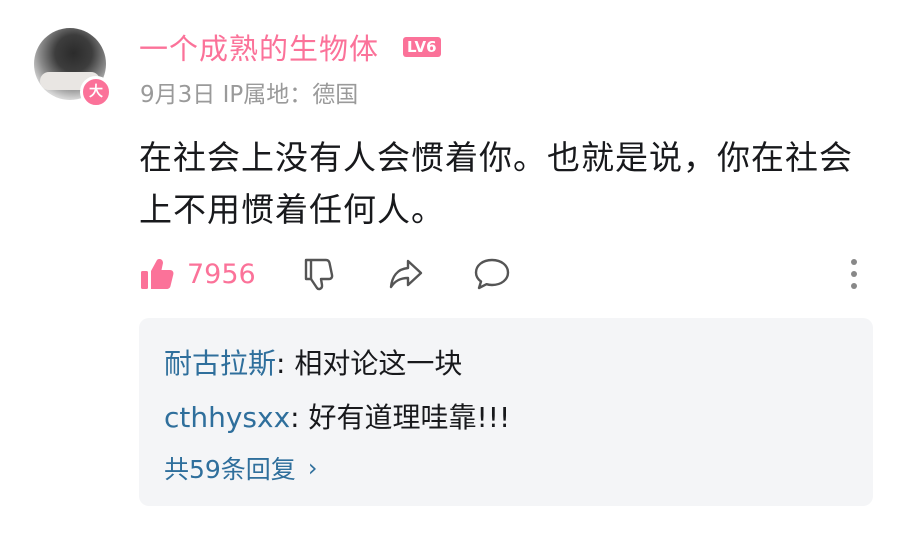 The width and height of the screenshot is (900, 544). Describe the element at coordinates (319, 274) in the screenshot. I see `thumbs-down-icon` at that location.